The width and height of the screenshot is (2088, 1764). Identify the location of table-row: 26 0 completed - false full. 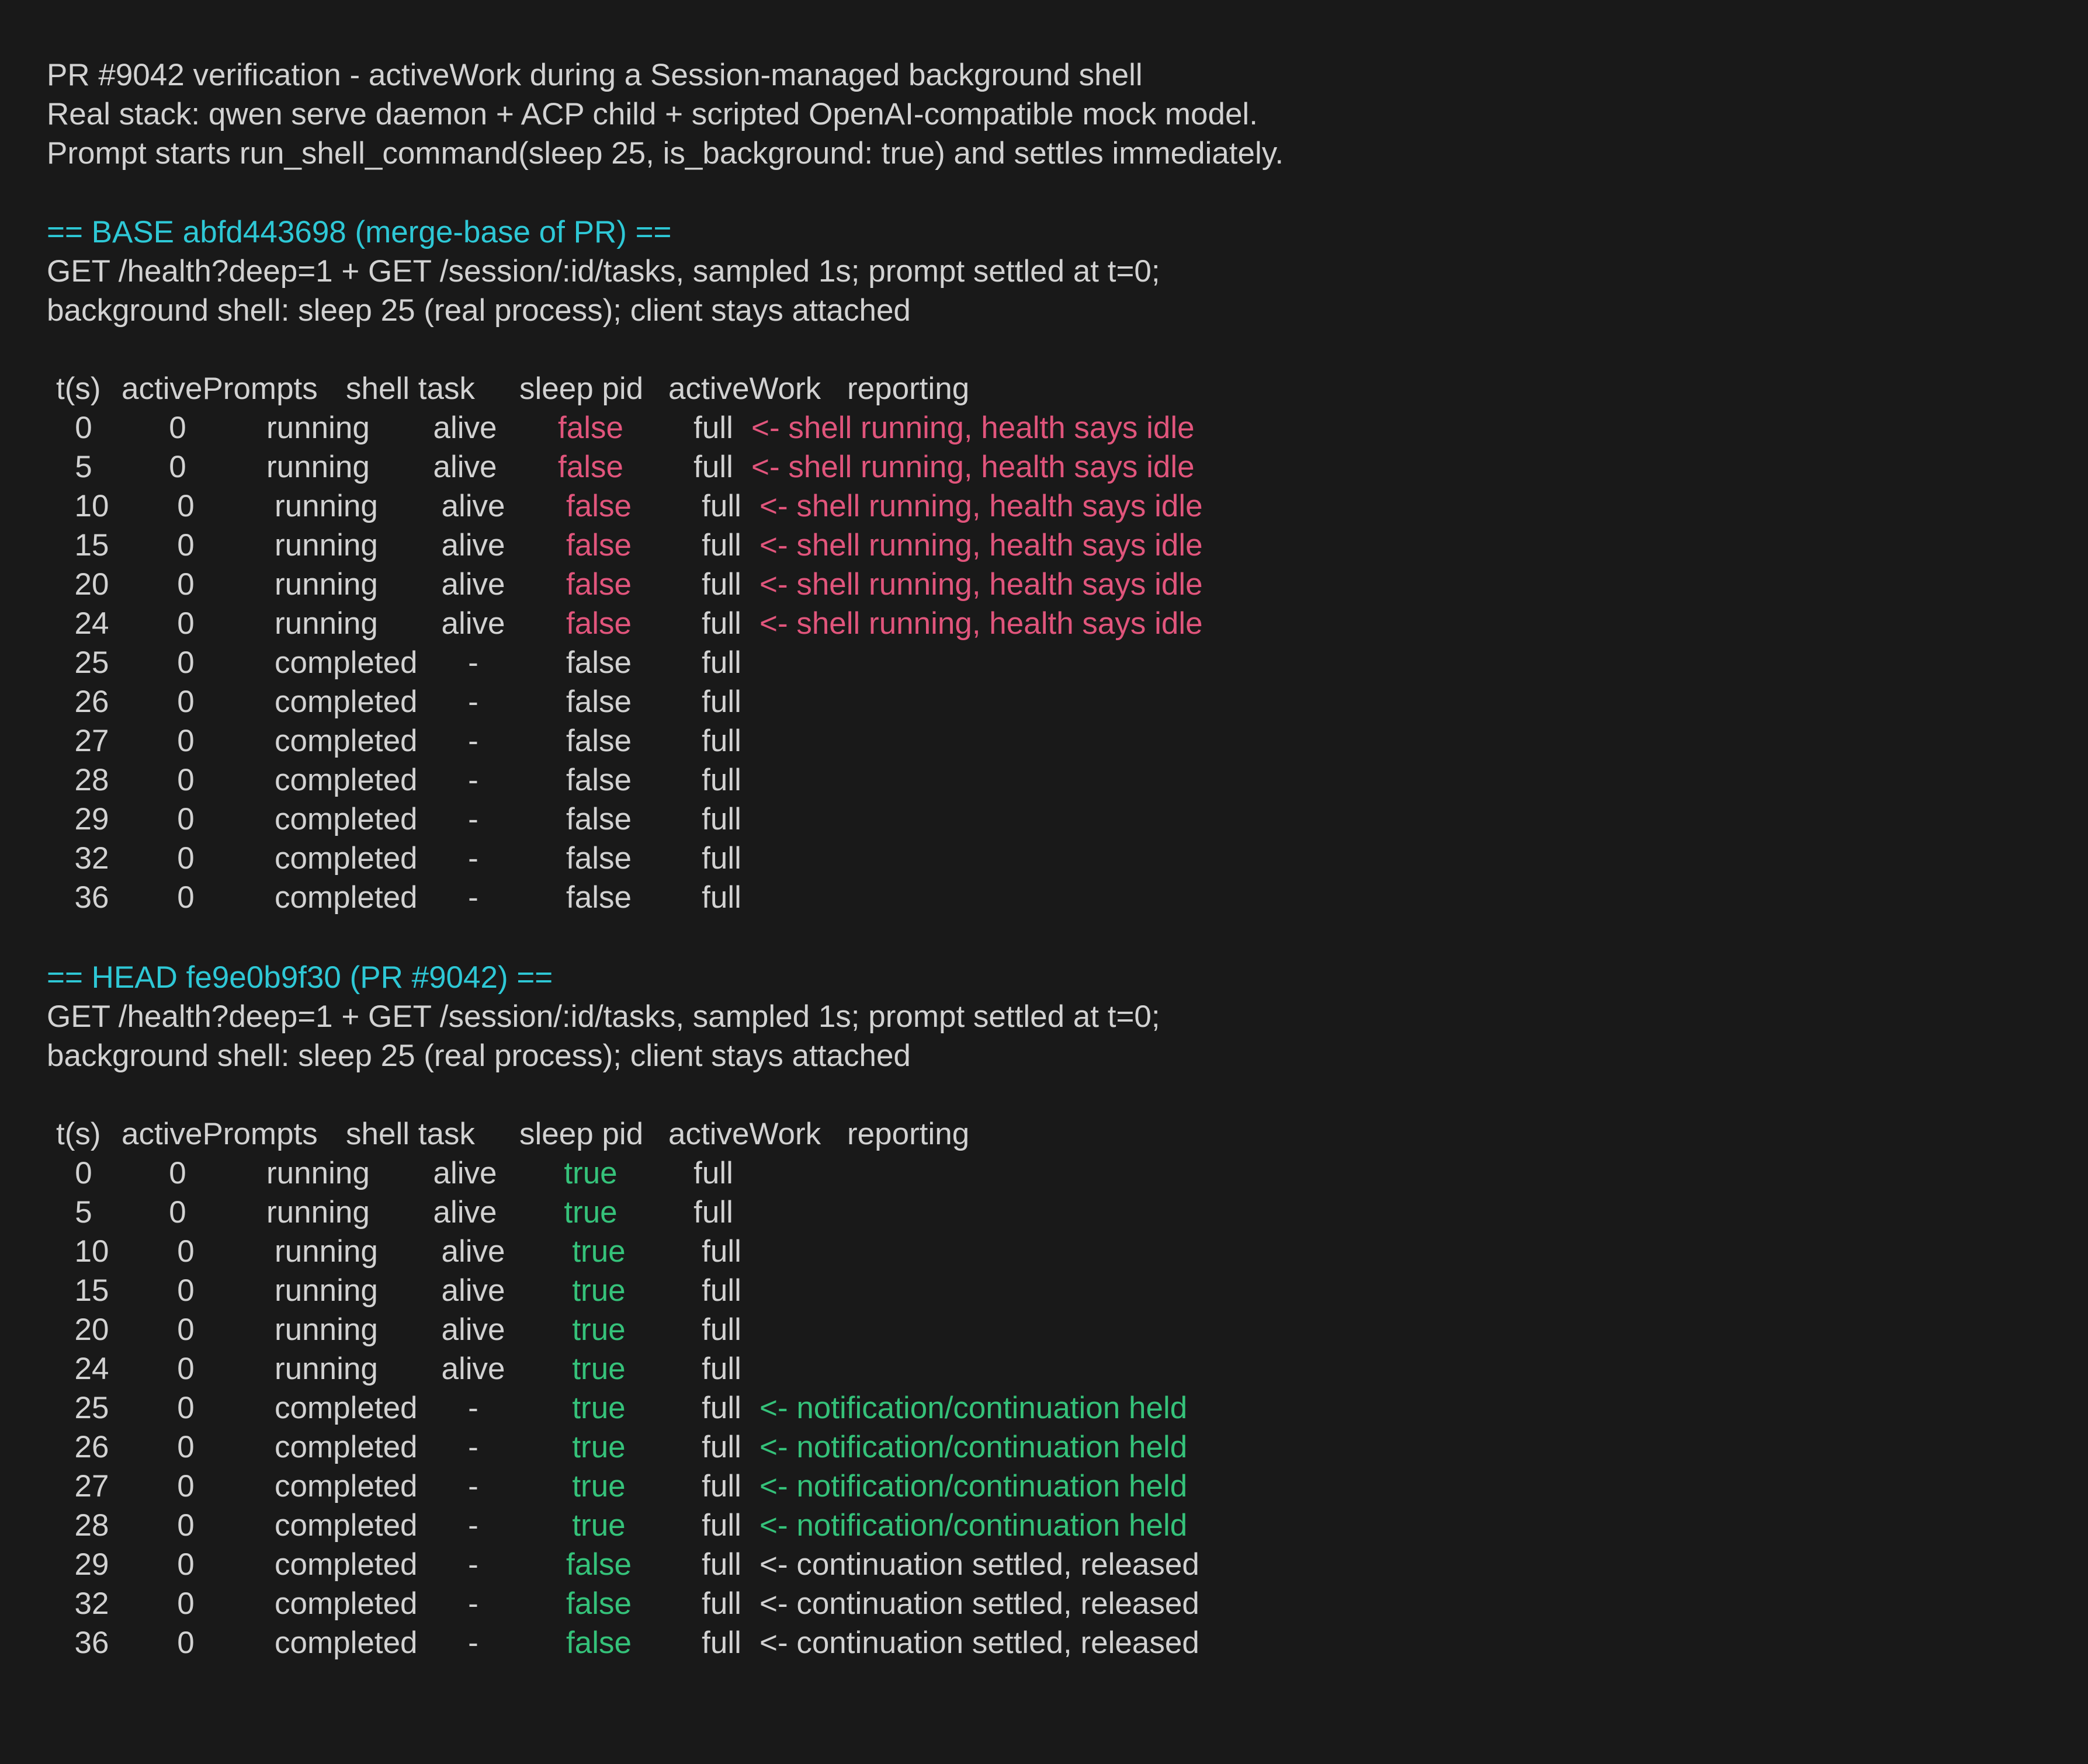
(1044, 701).